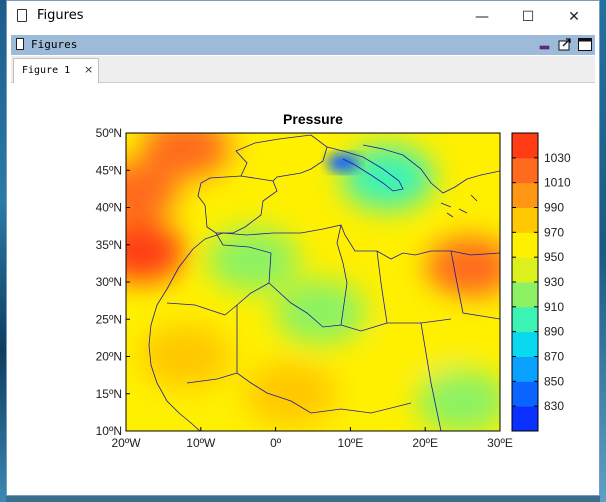 The width and height of the screenshot is (606, 502). What do you see at coordinates (565, 44) in the screenshot?
I see `undock-icon` at bounding box center [565, 44].